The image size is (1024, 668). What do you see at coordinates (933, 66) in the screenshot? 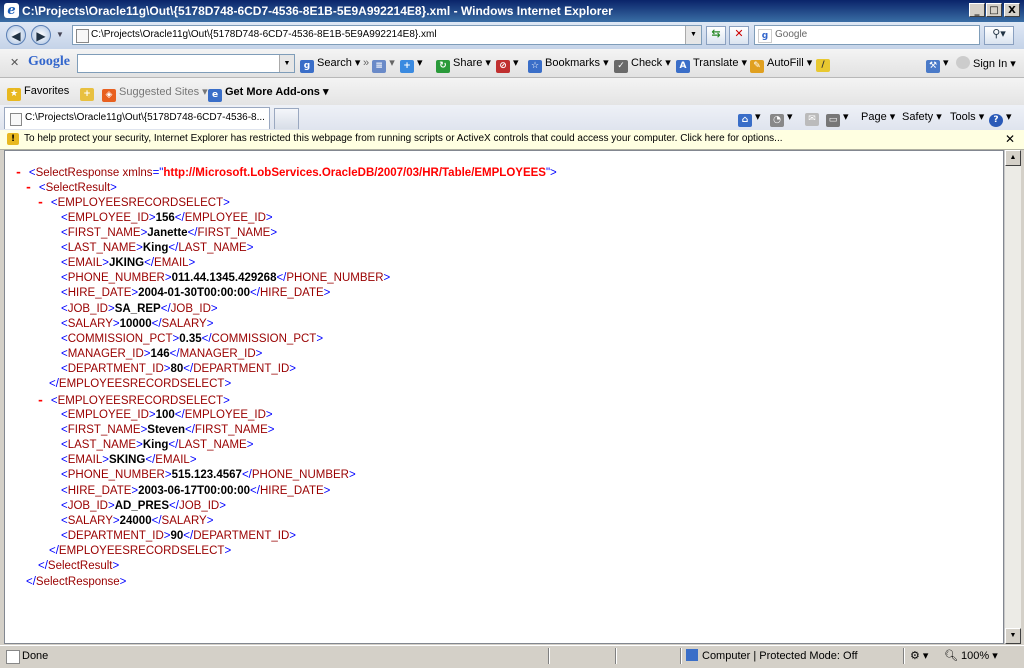
I see `wrench-icon: ⚒` at bounding box center [933, 66].